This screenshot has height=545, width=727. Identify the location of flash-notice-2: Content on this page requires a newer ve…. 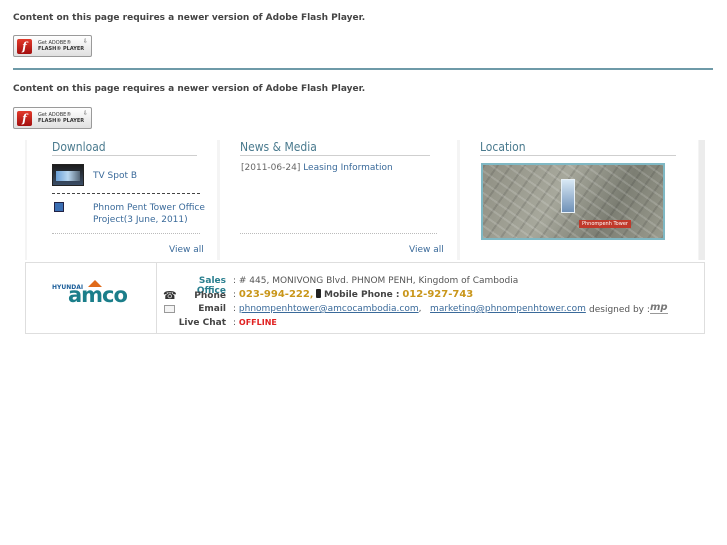
(189, 89).